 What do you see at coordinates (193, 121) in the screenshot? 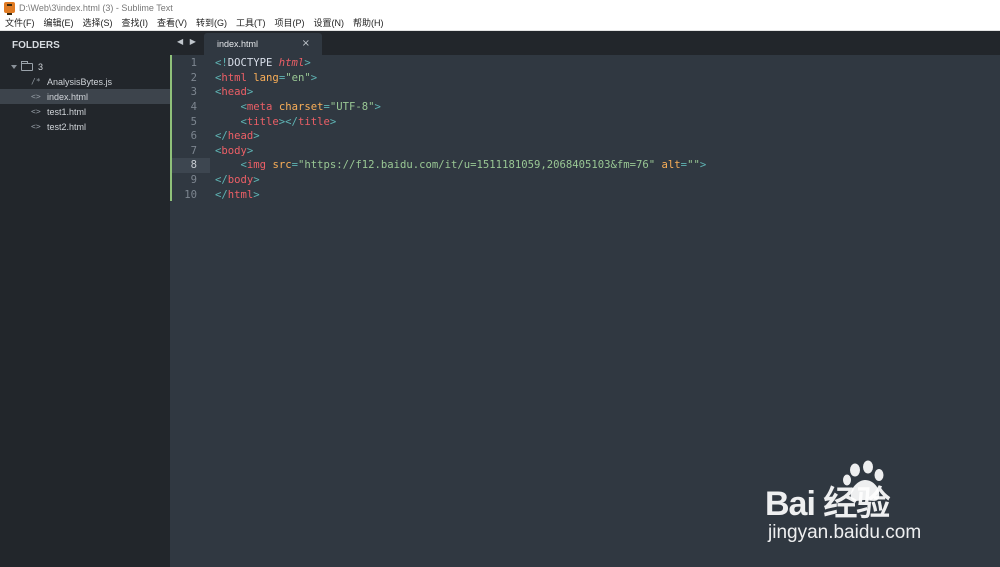
I see `line-number: 5` at bounding box center [193, 121].